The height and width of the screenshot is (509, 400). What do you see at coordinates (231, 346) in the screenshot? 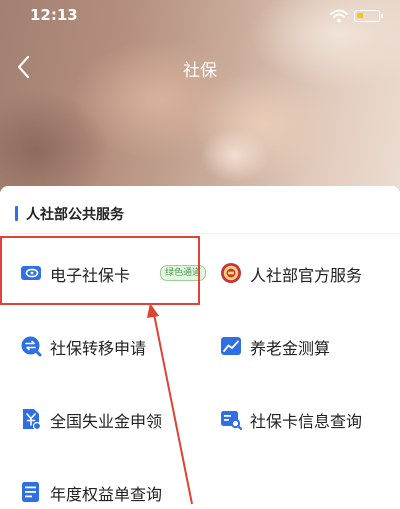
I see `chart-icon` at bounding box center [231, 346].